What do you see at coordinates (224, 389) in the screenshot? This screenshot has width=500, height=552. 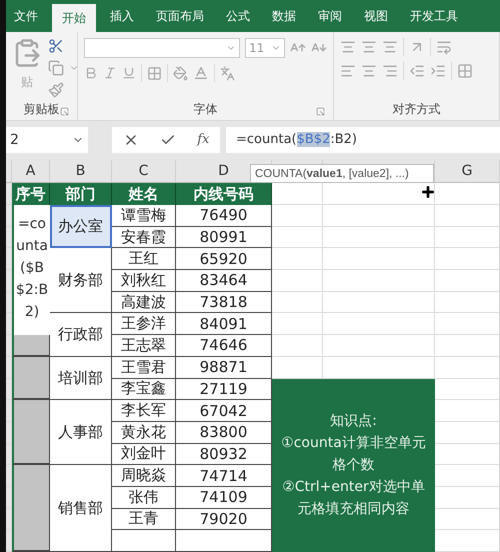 I see `extension-cell: 27119` at bounding box center [224, 389].